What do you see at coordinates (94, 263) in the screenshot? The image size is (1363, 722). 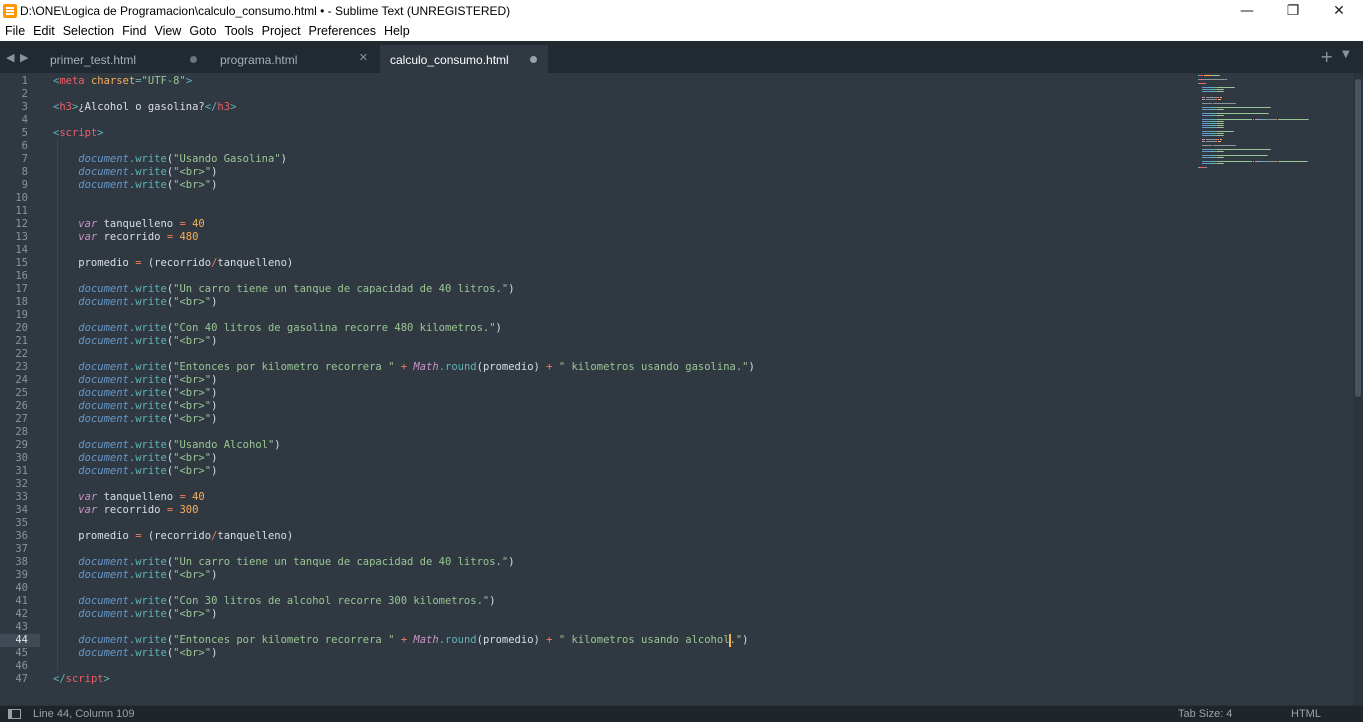 I see `code-token: promedio` at bounding box center [94, 263].